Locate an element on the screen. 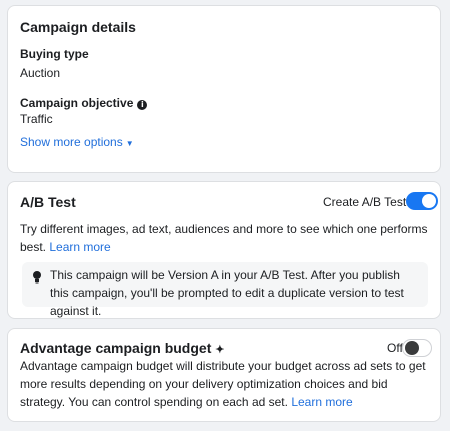 This screenshot has height=431, width=450. buying-type-value: Auction is located at coordinates (40, 73).